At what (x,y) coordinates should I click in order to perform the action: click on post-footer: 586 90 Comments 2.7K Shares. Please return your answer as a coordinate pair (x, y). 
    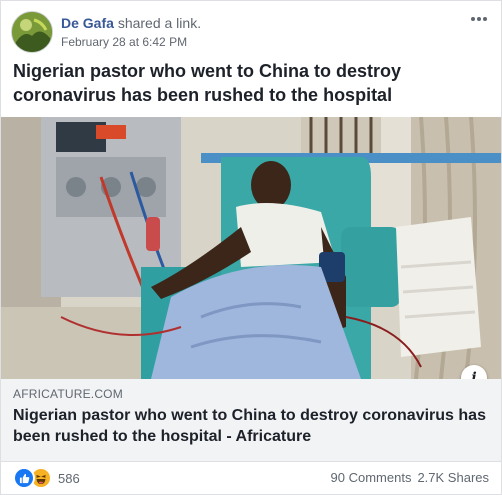
    Looking at the image, I should click on (251, 477).